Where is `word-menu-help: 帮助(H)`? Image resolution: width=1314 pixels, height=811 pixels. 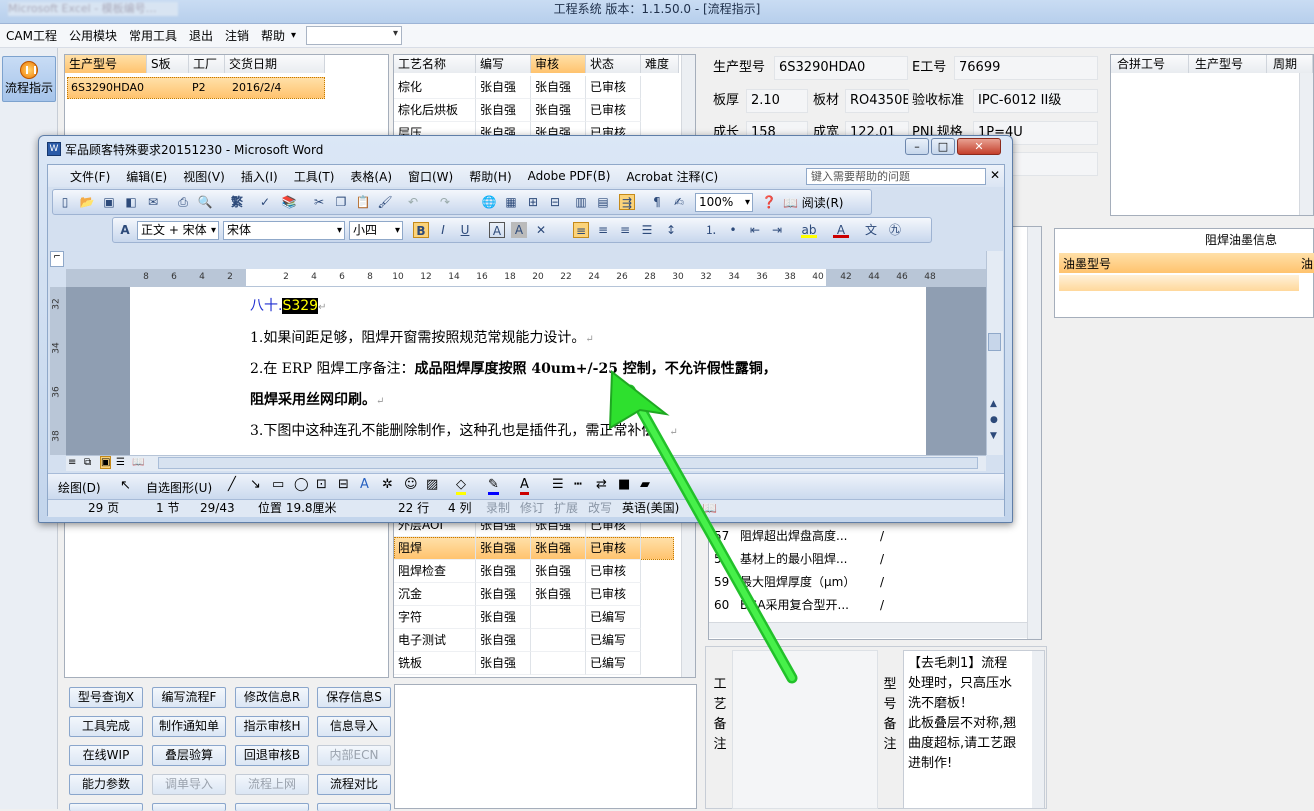
word-menu-help: 帮助(H) is located at coordinates (490, 176).